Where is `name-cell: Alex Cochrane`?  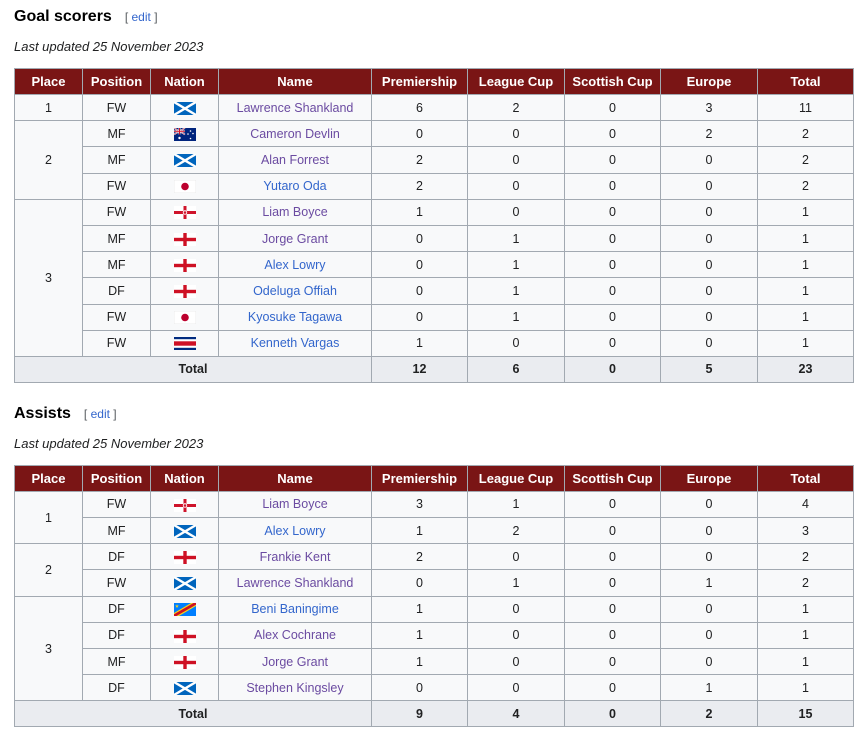
name-cell: Alex Cochrane is located at coordinates (295, 635).